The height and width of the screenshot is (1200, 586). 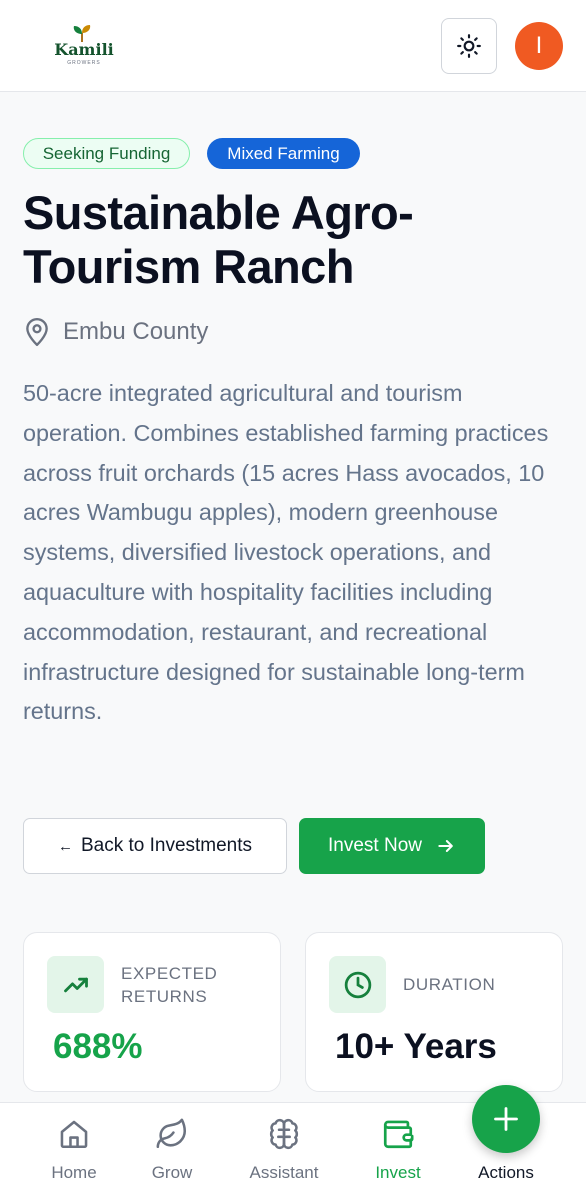 What do you see at coordinates (293, 46) in the screenshot?
I see `top-bar: Kamili GROWERS I` at bounding box center [293, 46].